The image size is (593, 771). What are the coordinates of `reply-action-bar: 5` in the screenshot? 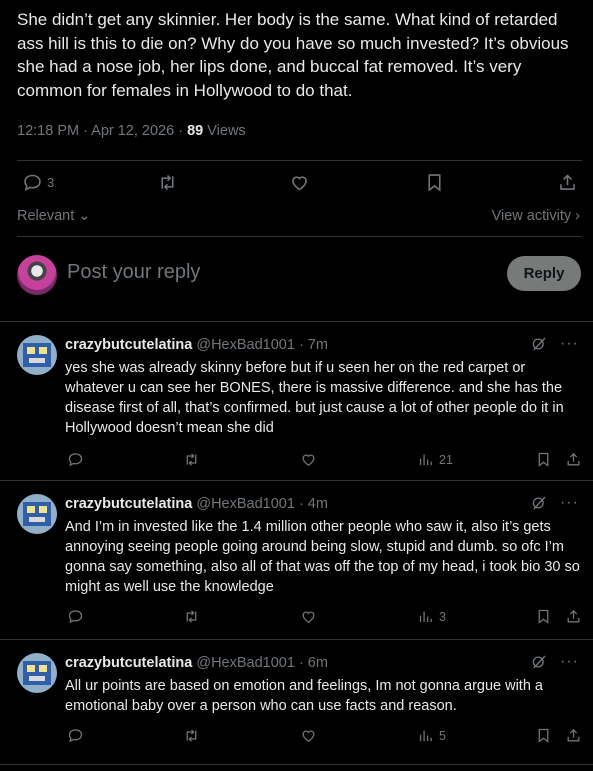 It's located at (325, 737).